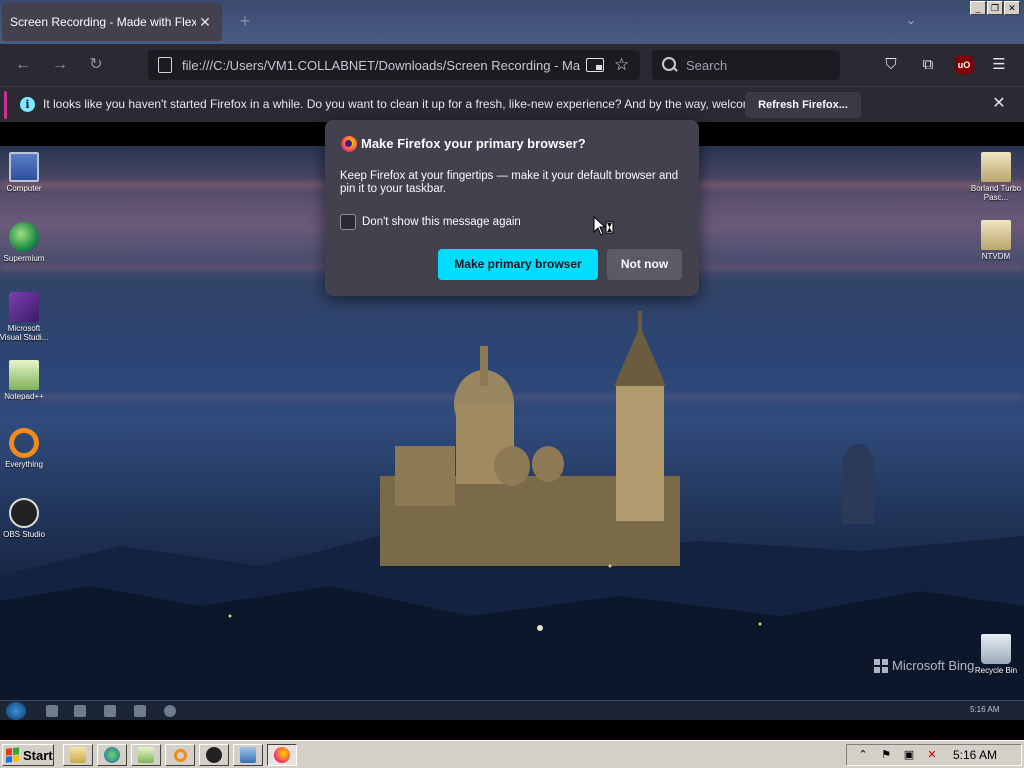  I want to click on notepad-icon, so click(146, 755).